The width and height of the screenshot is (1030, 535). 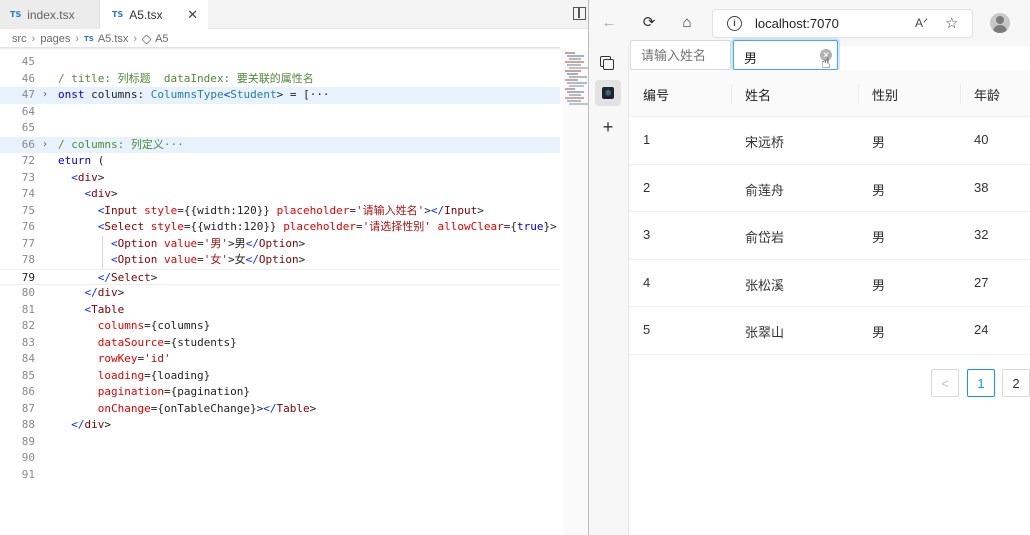 What do you see at coordinates (280, 161) in the screenshot?
I see `code-line: 72 eturn (` at bounding box center [280, 161].